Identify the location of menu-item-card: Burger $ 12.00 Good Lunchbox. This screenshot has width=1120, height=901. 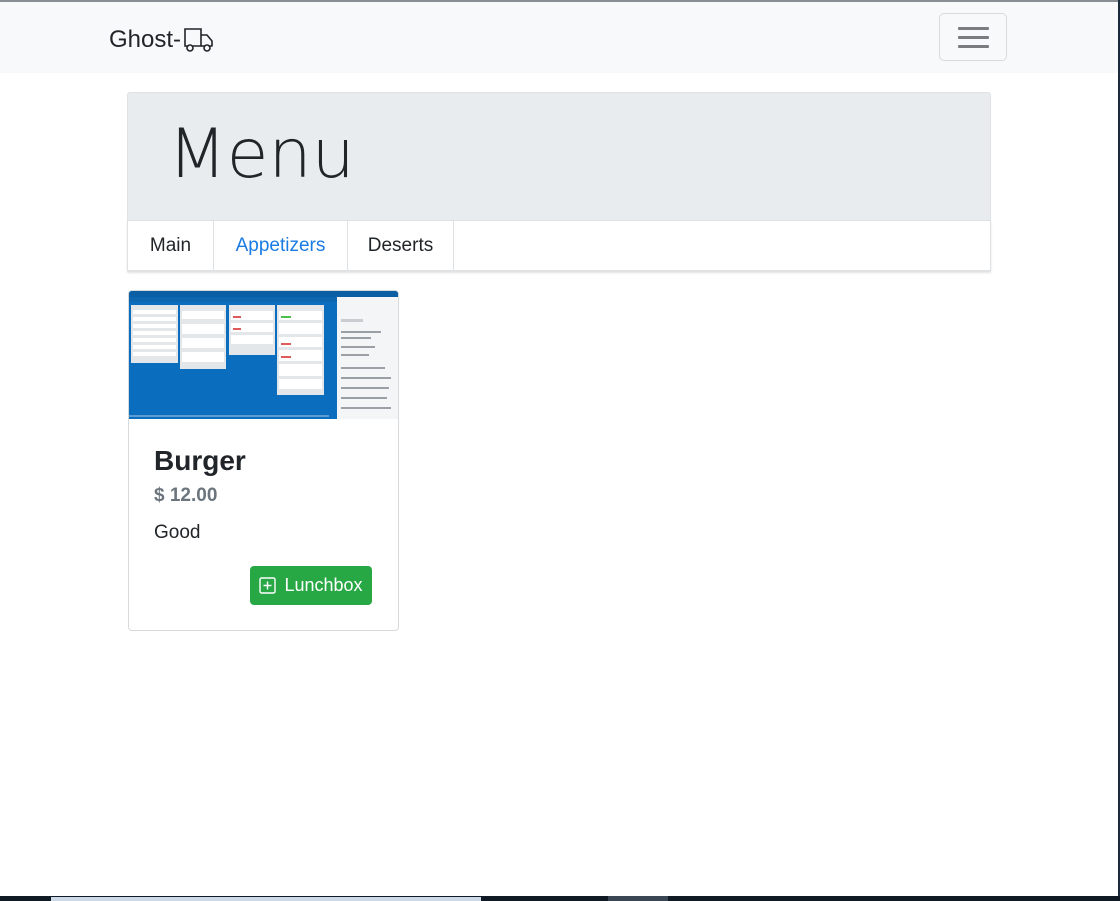
(263, 460).